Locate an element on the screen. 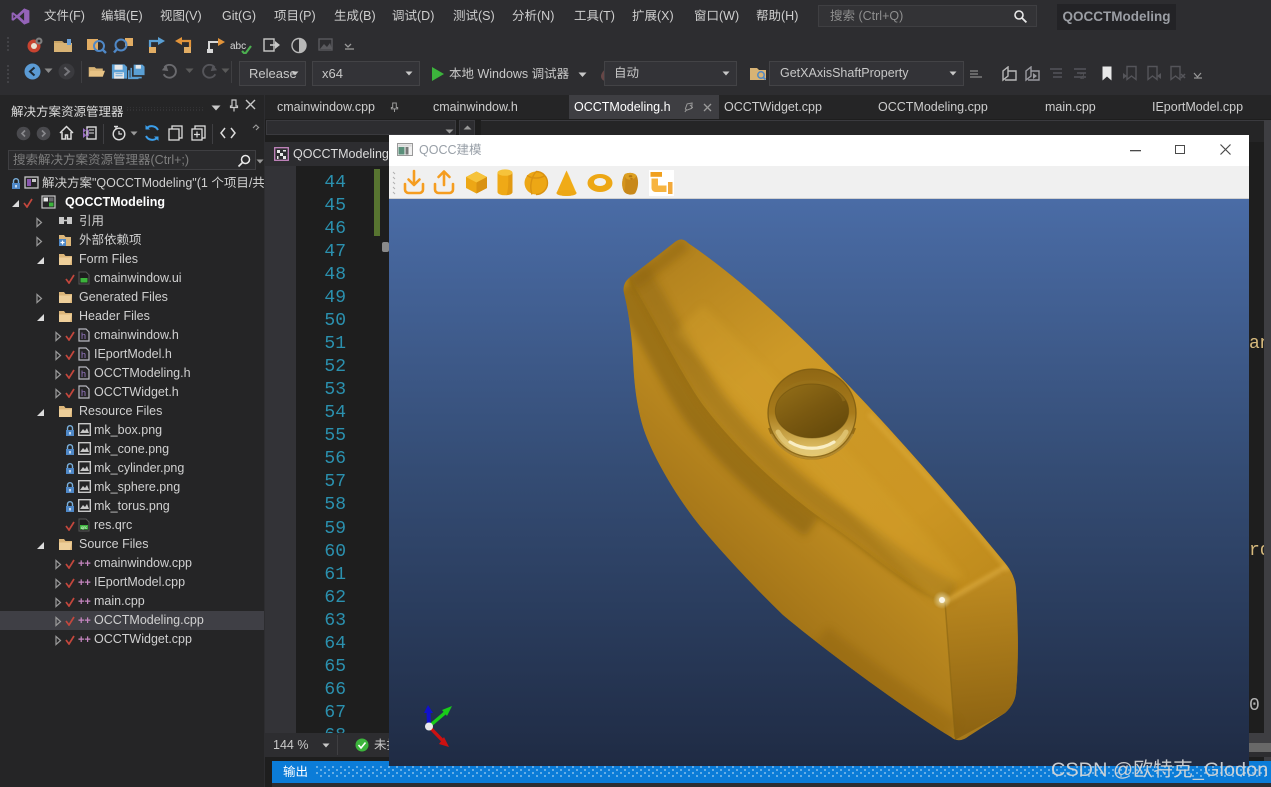 Image resolution: width=1271 pixels, height=787 pixels. svg-text: qrc is located at coordinates (84, 527).